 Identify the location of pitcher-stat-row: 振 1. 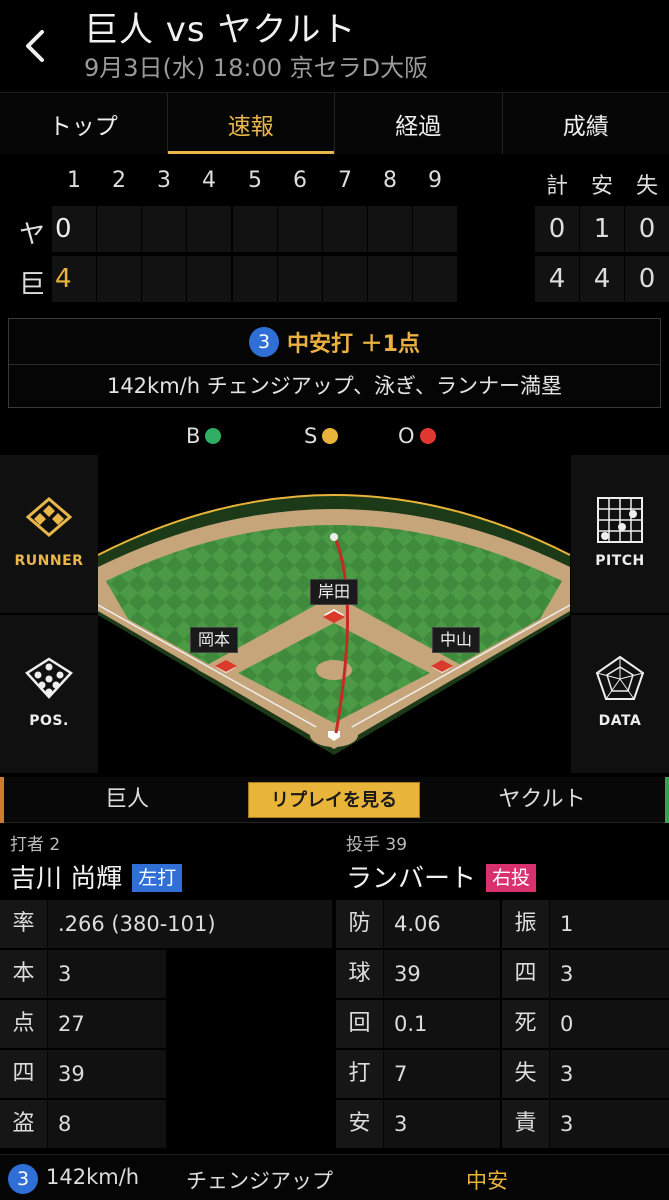
(585, 924).